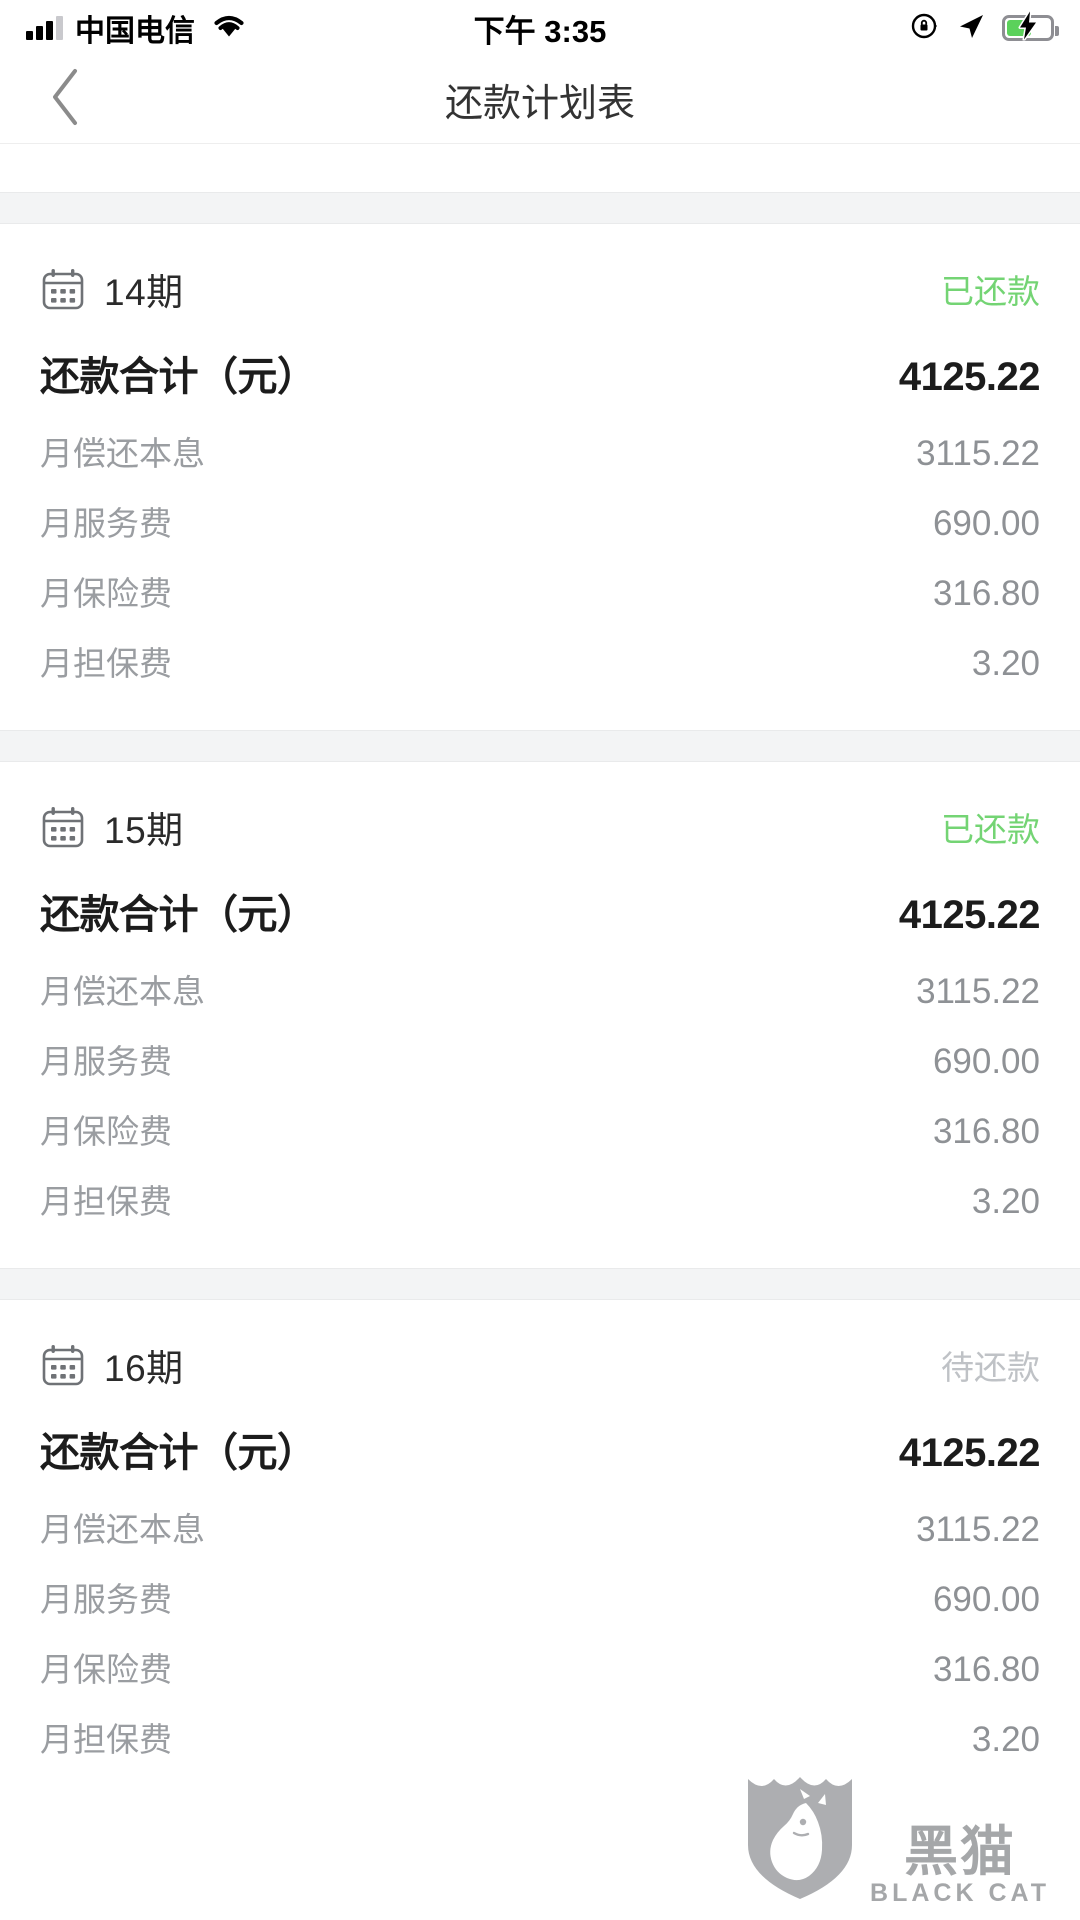 This screenshot has height=1920, width=1080. Describe the element at coordinates (540, 1365) in the screenshot. I see `installment-card-header: 16期 待还款` at that location.